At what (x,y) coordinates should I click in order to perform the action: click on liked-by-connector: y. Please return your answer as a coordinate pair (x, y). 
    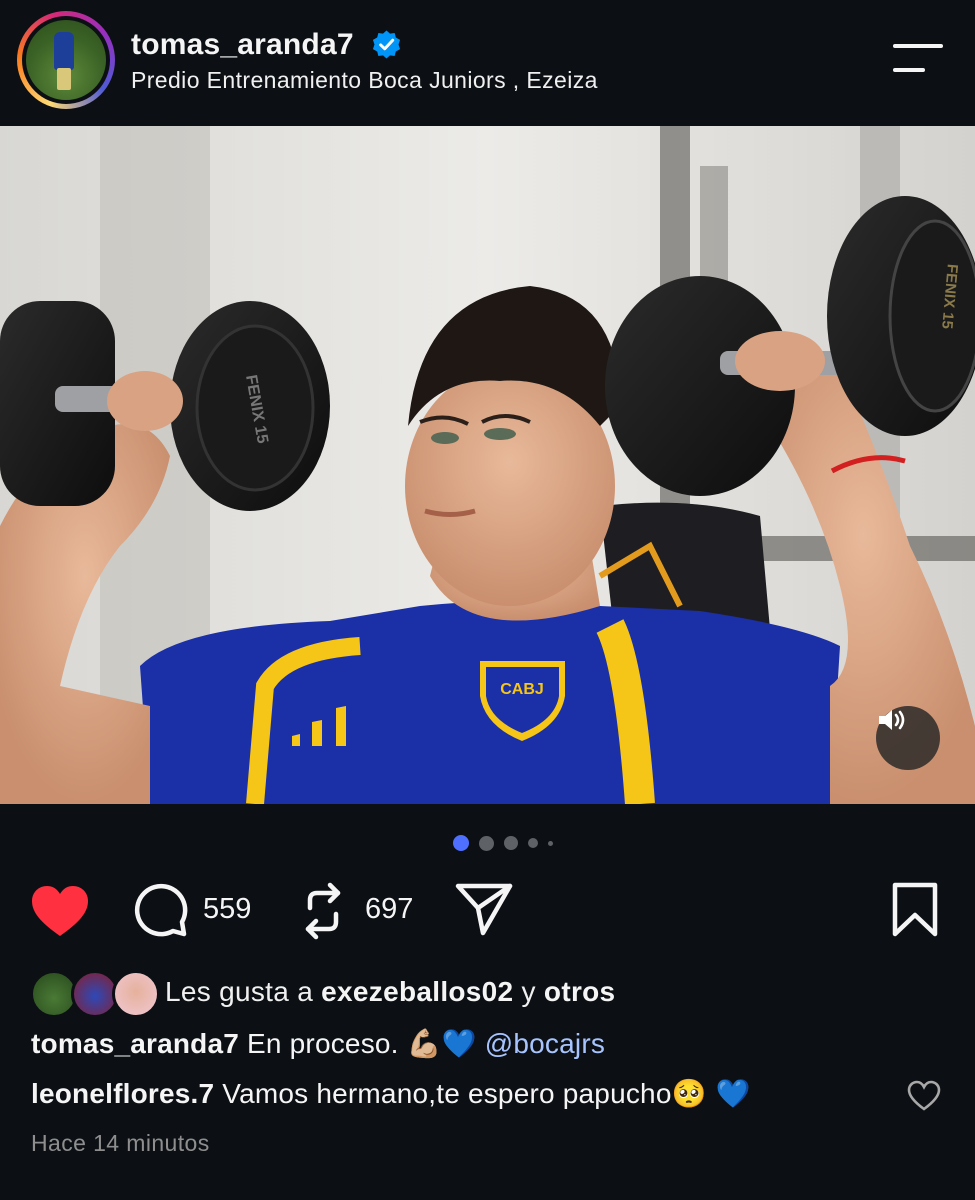
    Looking at the image, I should click on (528, 991).